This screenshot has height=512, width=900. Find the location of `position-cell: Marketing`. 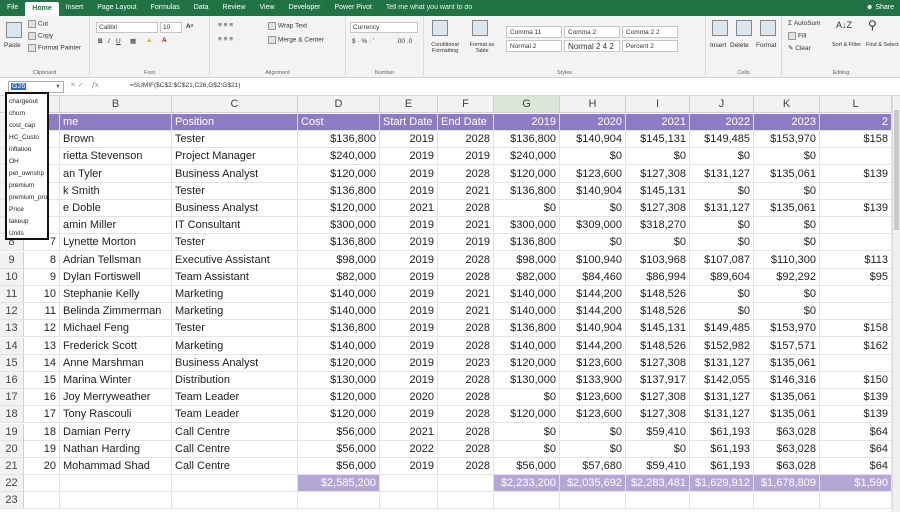

position-cell: Marketing is located at coordinates (235, 346).